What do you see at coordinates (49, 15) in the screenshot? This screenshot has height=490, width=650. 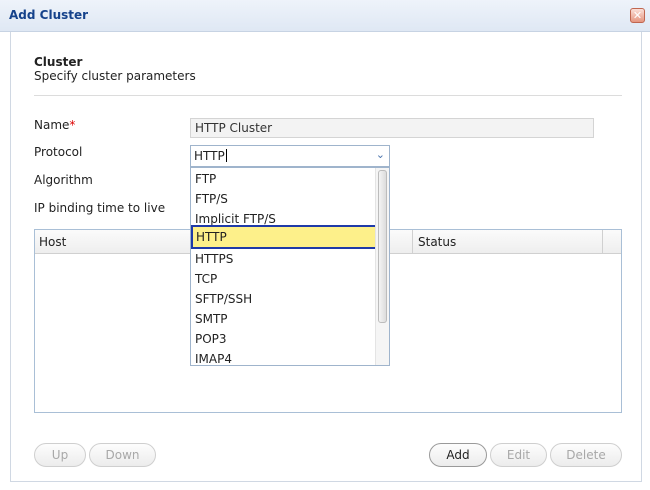 I see `window-title: Add Cluster` at bounding box center [49, 15].